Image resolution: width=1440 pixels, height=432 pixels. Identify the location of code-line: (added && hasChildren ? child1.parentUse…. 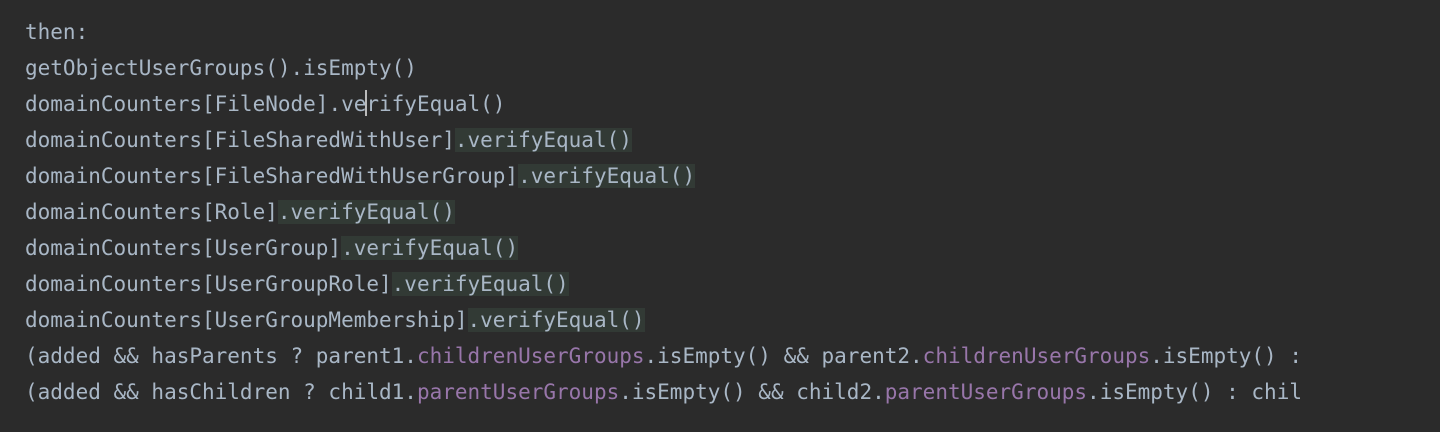
(732, 392).